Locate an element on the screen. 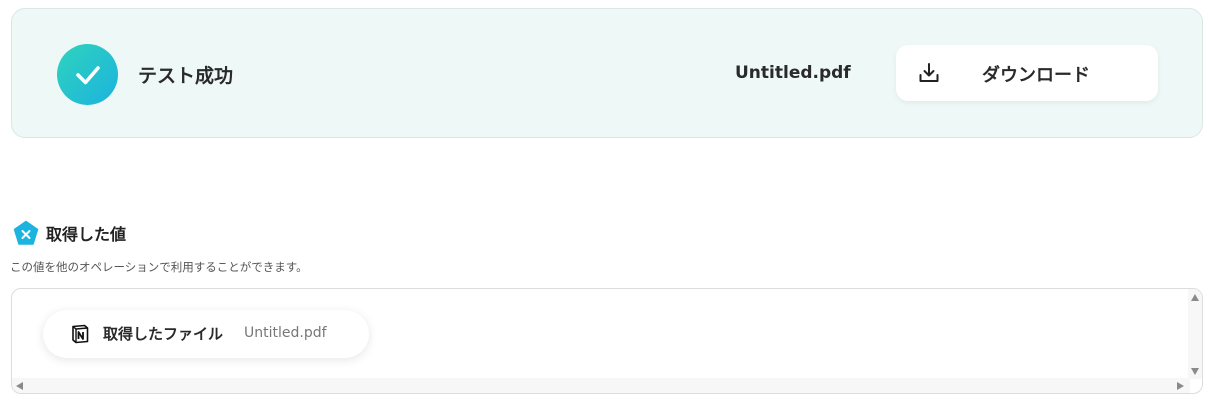 The width and height of the screenshot is (1218, 417). result-file-name: Untitled.pdf is located at coordinates (793, 73).